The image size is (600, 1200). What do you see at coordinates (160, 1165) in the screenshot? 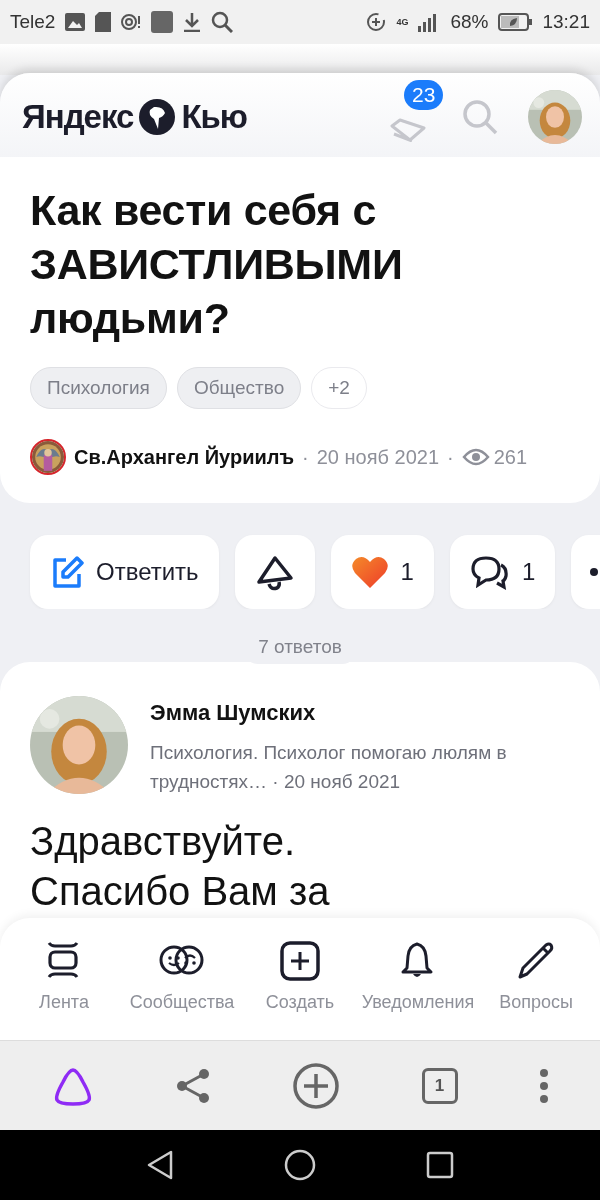
I see `back-icon` at bounding box center [160, 1165].